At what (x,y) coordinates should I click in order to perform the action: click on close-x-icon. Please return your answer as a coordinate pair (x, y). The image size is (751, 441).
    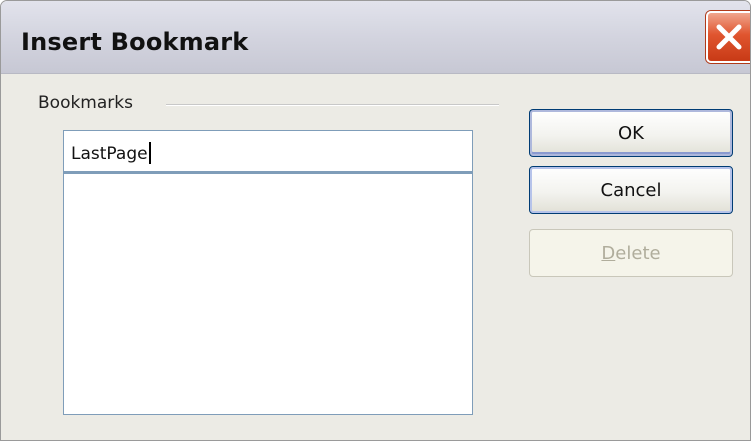
    Looking at the image, I should click on (729, 37).